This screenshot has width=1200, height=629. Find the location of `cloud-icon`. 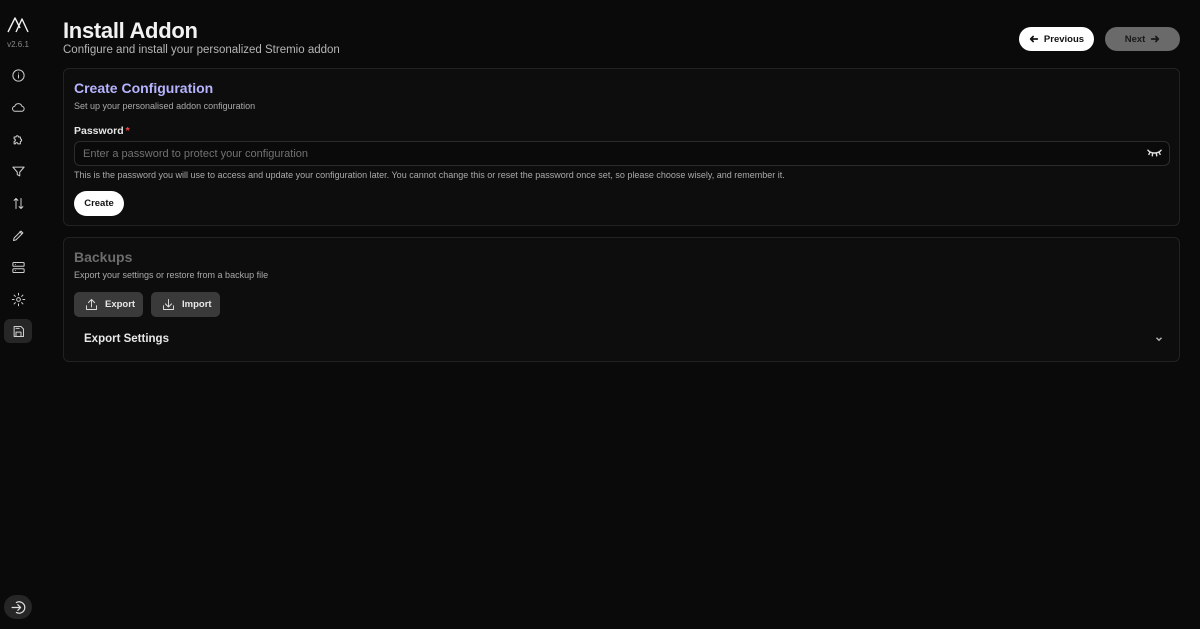

cloud-icon is located at coordinates (18, 107).